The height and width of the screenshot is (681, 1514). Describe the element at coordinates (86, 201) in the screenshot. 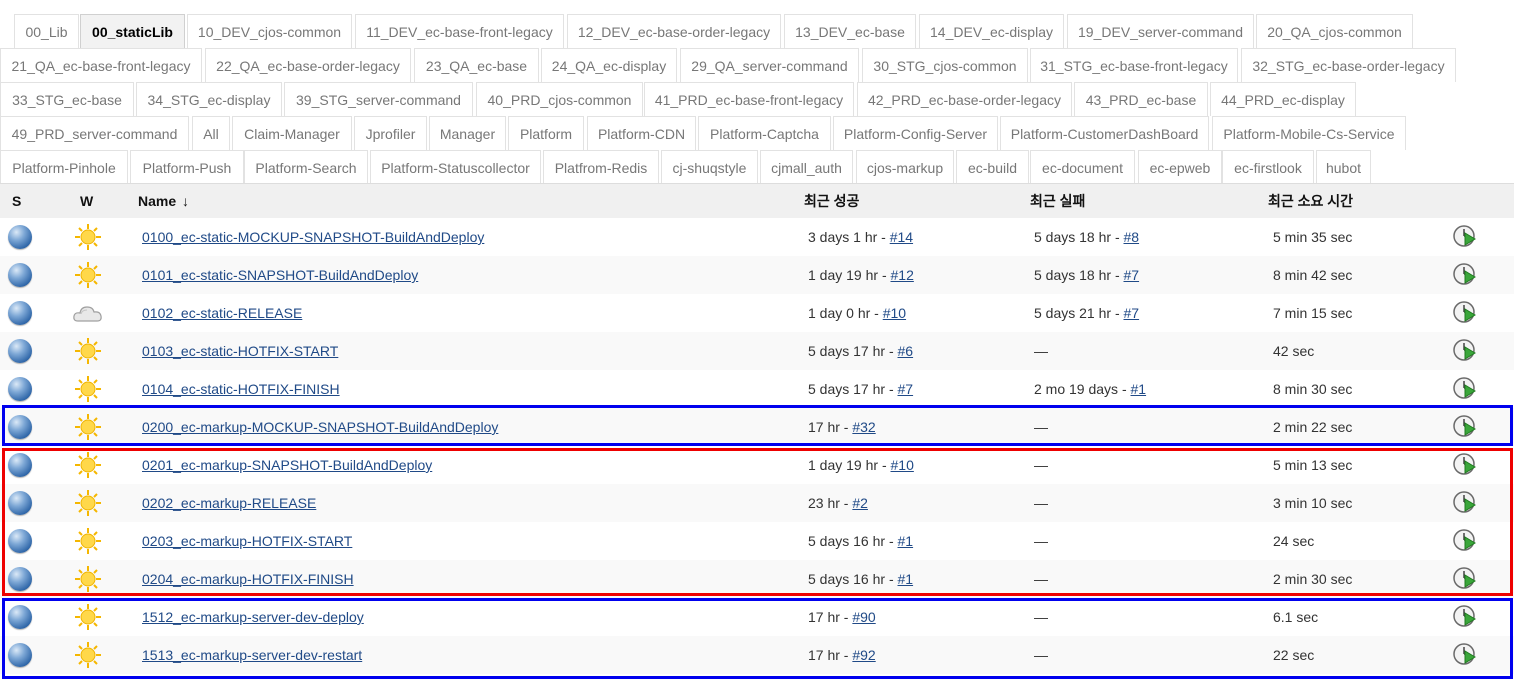

I see `header-weather: W` at that location.